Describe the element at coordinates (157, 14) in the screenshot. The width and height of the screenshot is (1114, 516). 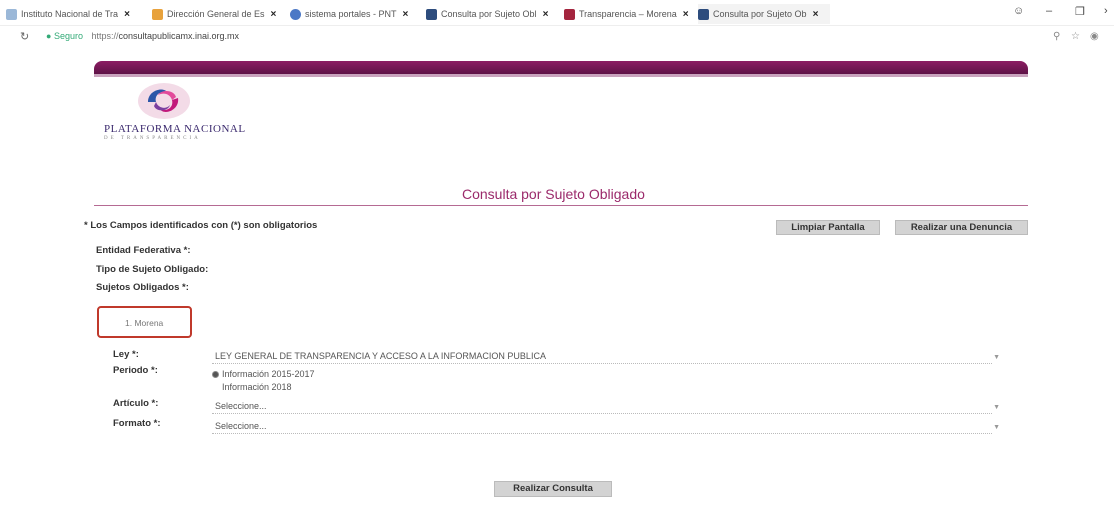
I see `calendar-icon` at that location.